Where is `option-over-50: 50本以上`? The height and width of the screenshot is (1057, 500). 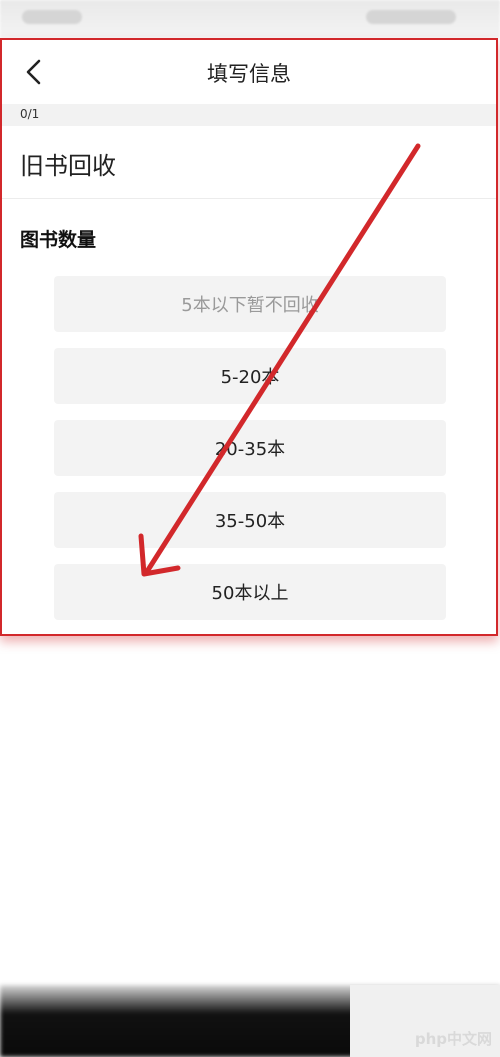
option-over-50: 50本以上 is located at coordinates (250, 592).